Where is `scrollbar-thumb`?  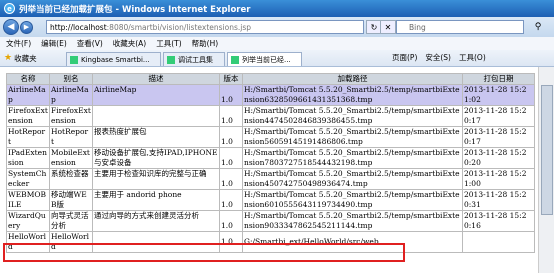
scrollbar-thumb is located at coordinates (547, 150).